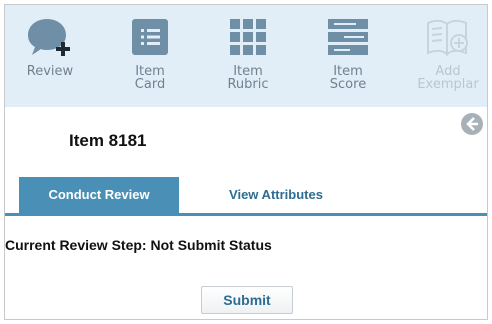 This screenshot has height=324, width=492. What do you see at coordinates (50, 71) in the screenshot?
I see `review-label: Review` at bounding box center [50, 71].